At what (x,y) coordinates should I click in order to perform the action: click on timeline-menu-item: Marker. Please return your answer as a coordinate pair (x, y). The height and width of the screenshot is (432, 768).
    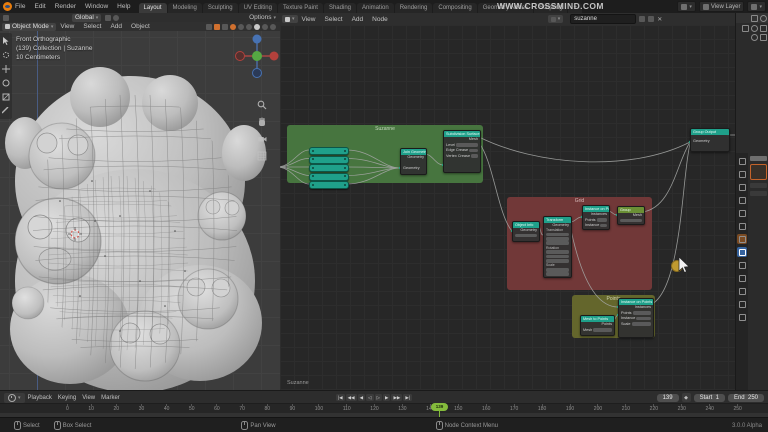
    Looking at the image, I should click on (110, 398).